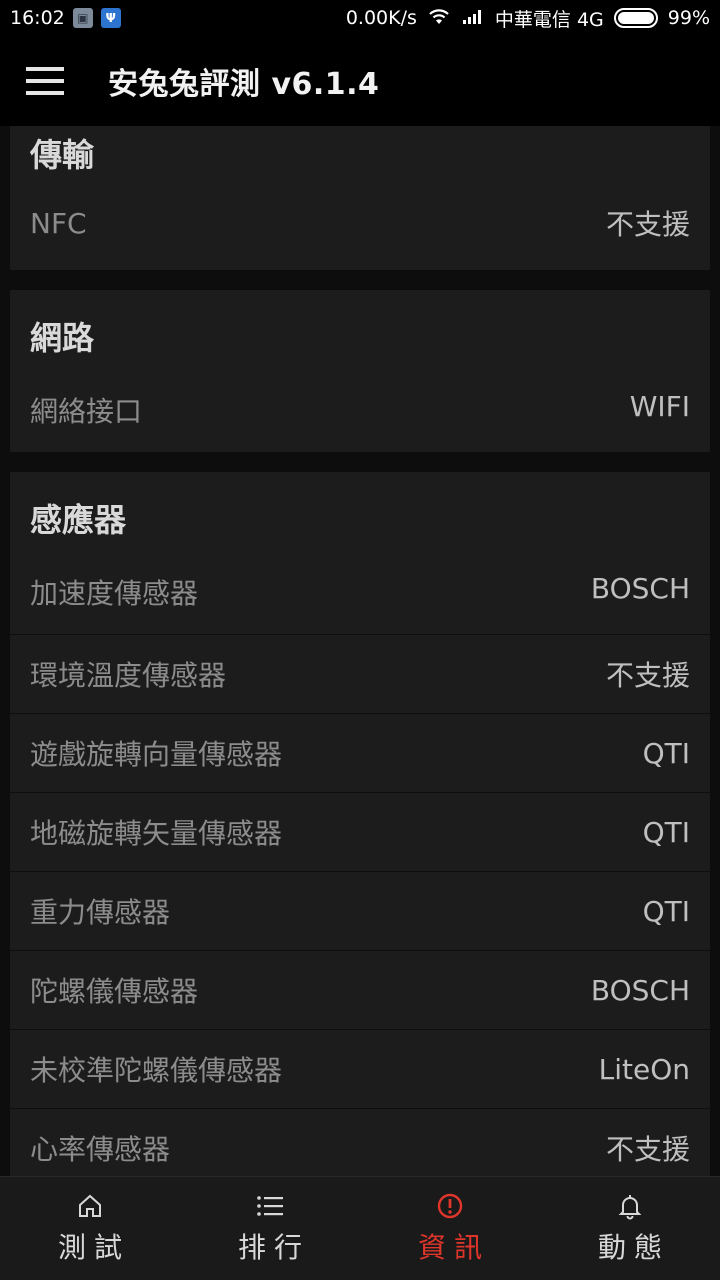 Image resolution: width=720 pixels, height=1280 pixels. Describe the element at coordinates (90, 1205) in the screenshot. I see `home-icon` at that location.